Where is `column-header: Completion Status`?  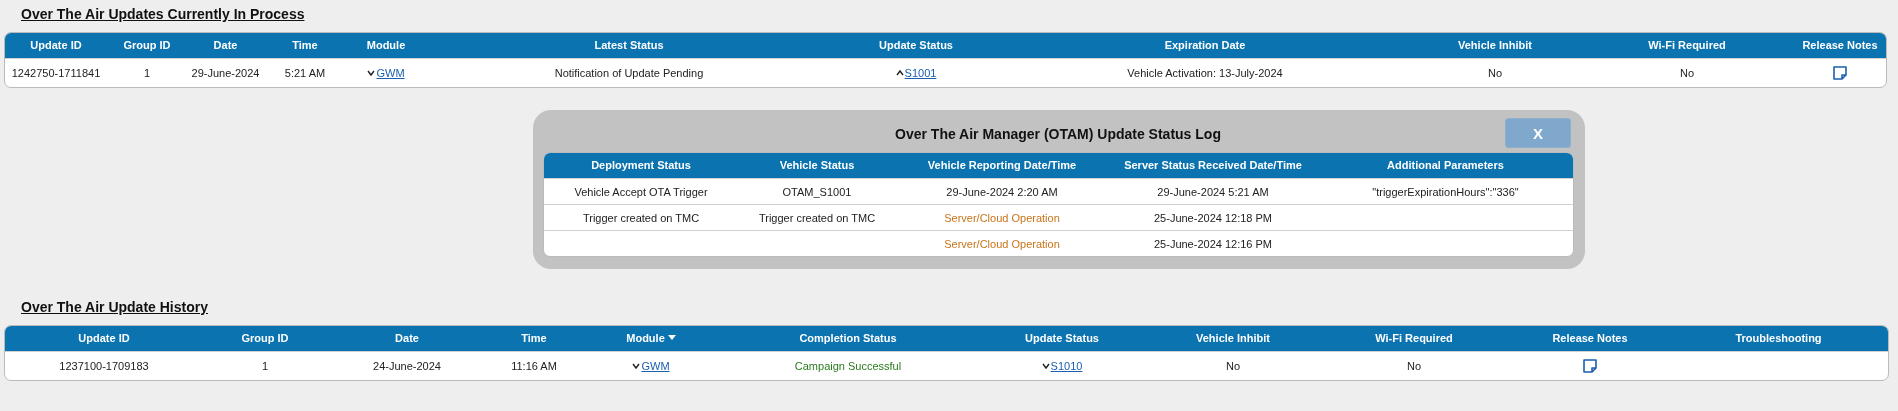 column-header: Completion Status is located at coordinates (848, 338).